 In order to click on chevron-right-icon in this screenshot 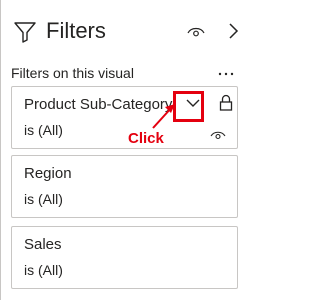, I will do `click(233, 31)`.